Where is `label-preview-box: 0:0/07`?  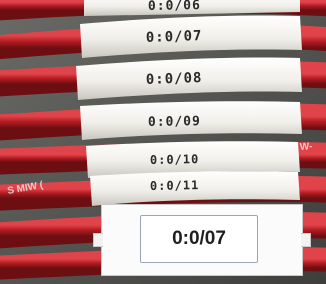 label-preview-box: 0:0/07 is located at coordinates (199, 239).